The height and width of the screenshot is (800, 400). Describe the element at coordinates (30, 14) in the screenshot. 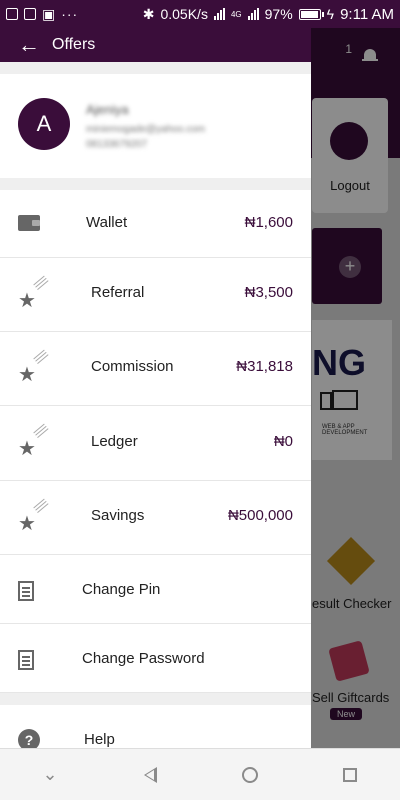

I see `message-icon` at that location.